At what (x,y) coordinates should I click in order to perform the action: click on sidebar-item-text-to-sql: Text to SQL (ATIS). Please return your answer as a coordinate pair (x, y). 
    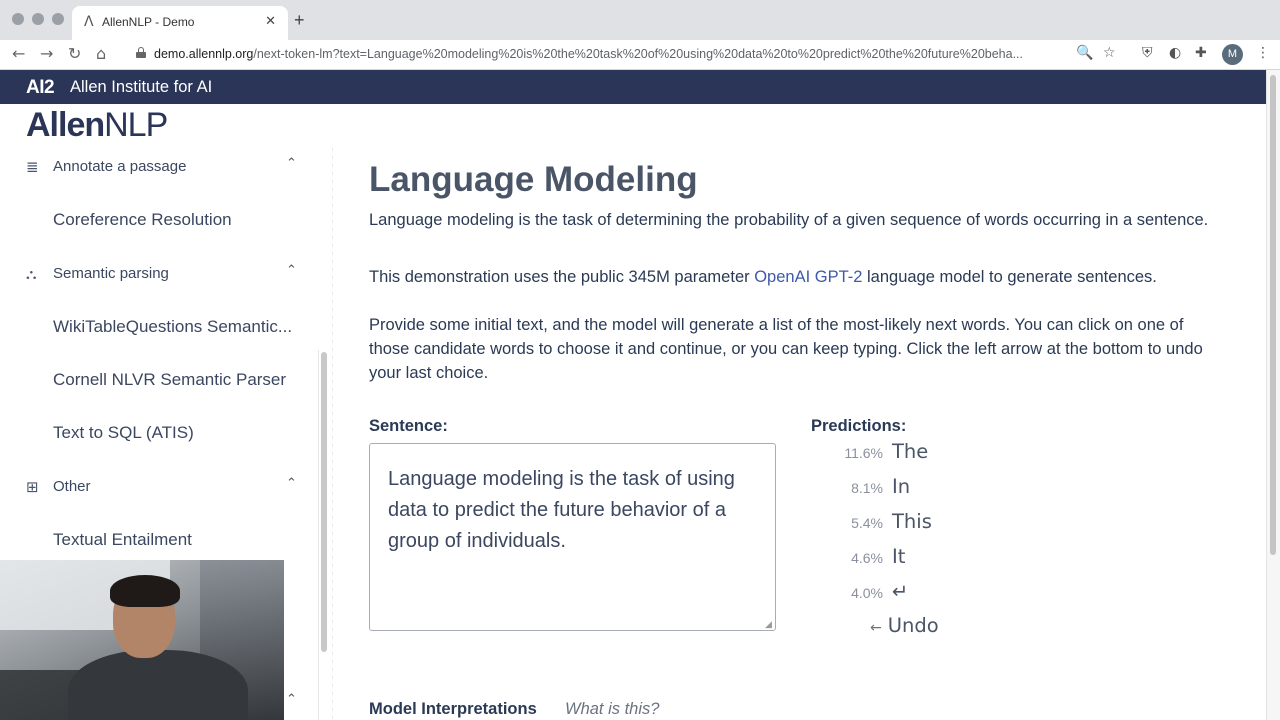
    Looking at the image, I should click on (178, 433).